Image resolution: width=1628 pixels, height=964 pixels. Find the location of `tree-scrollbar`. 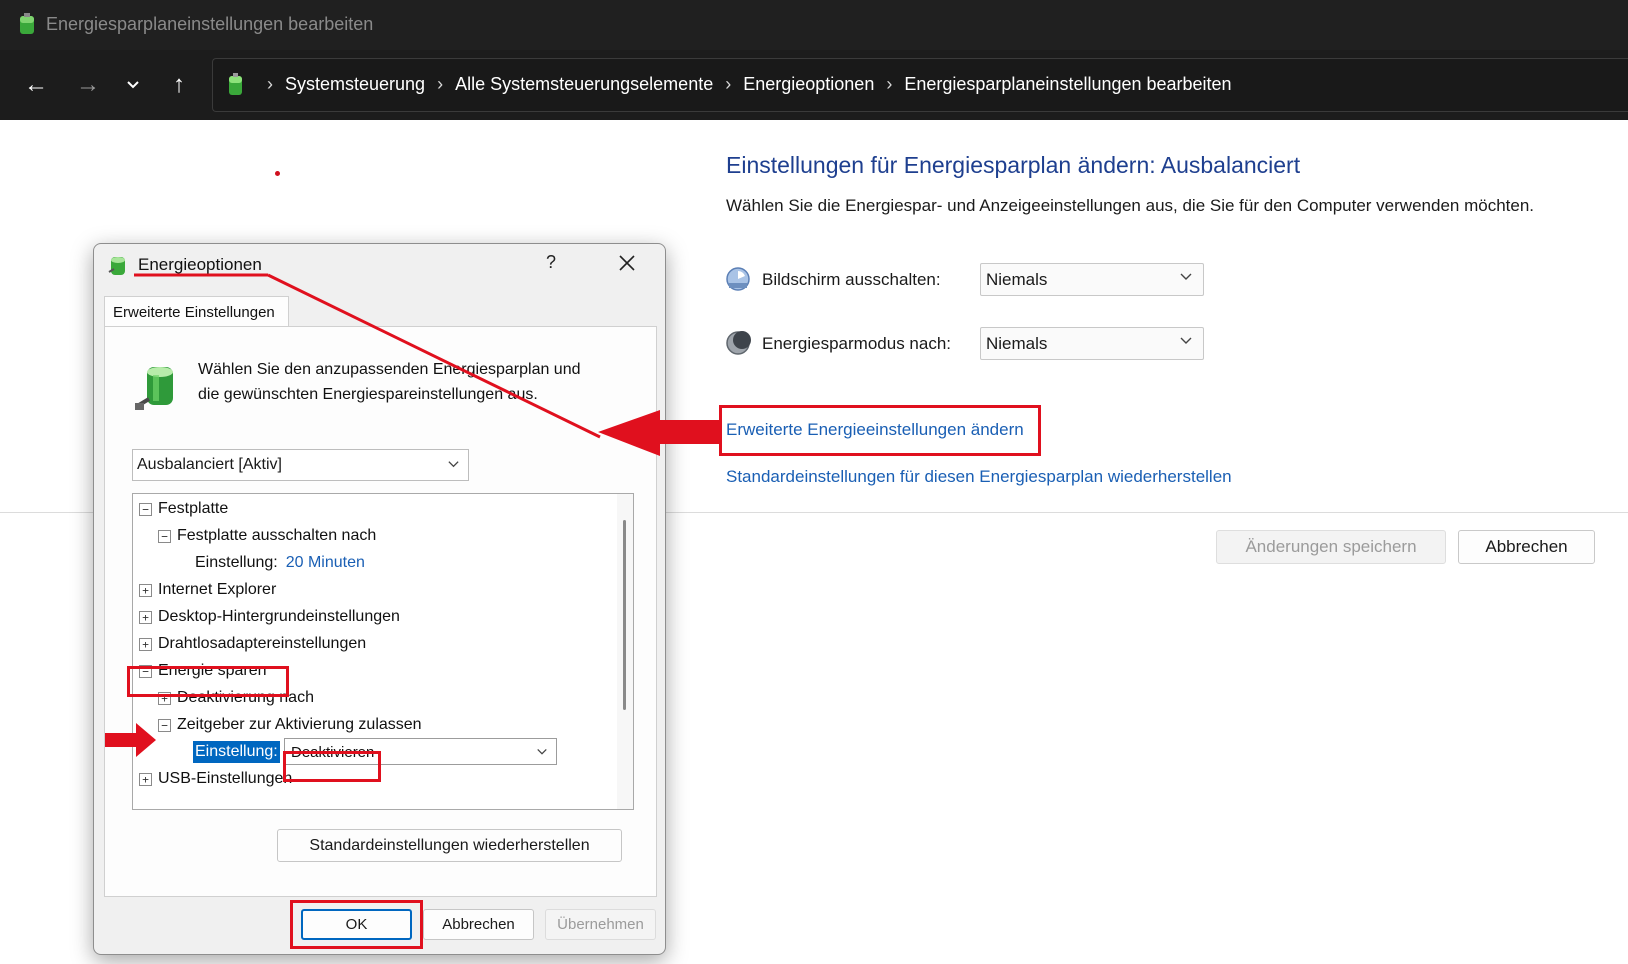

tree-scrollbar is located at coordinates (625, 651).